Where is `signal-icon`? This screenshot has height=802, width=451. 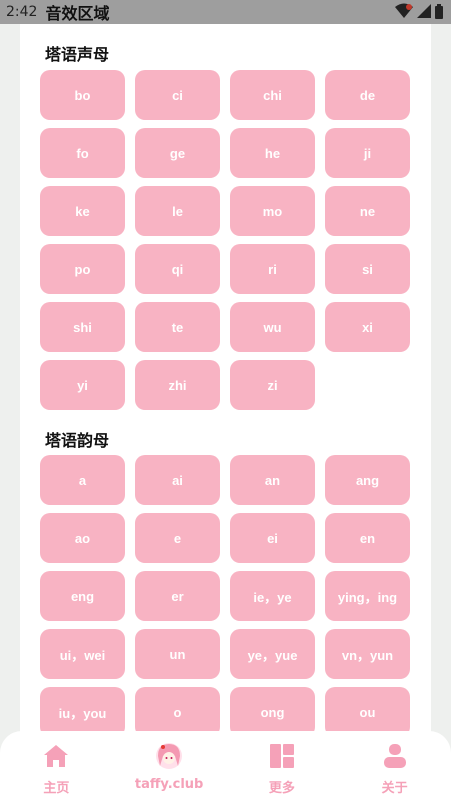
signal-icon is located at coordinates (424, 11).